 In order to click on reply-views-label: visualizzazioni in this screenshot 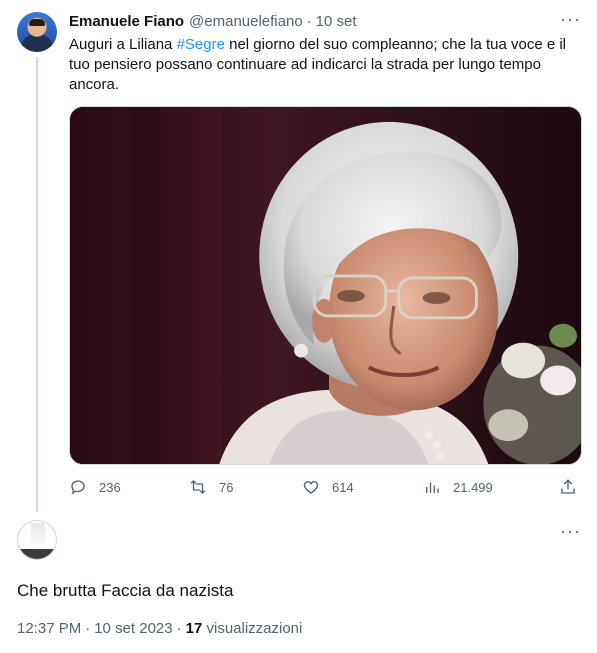, I will do `click(254, 628)`.